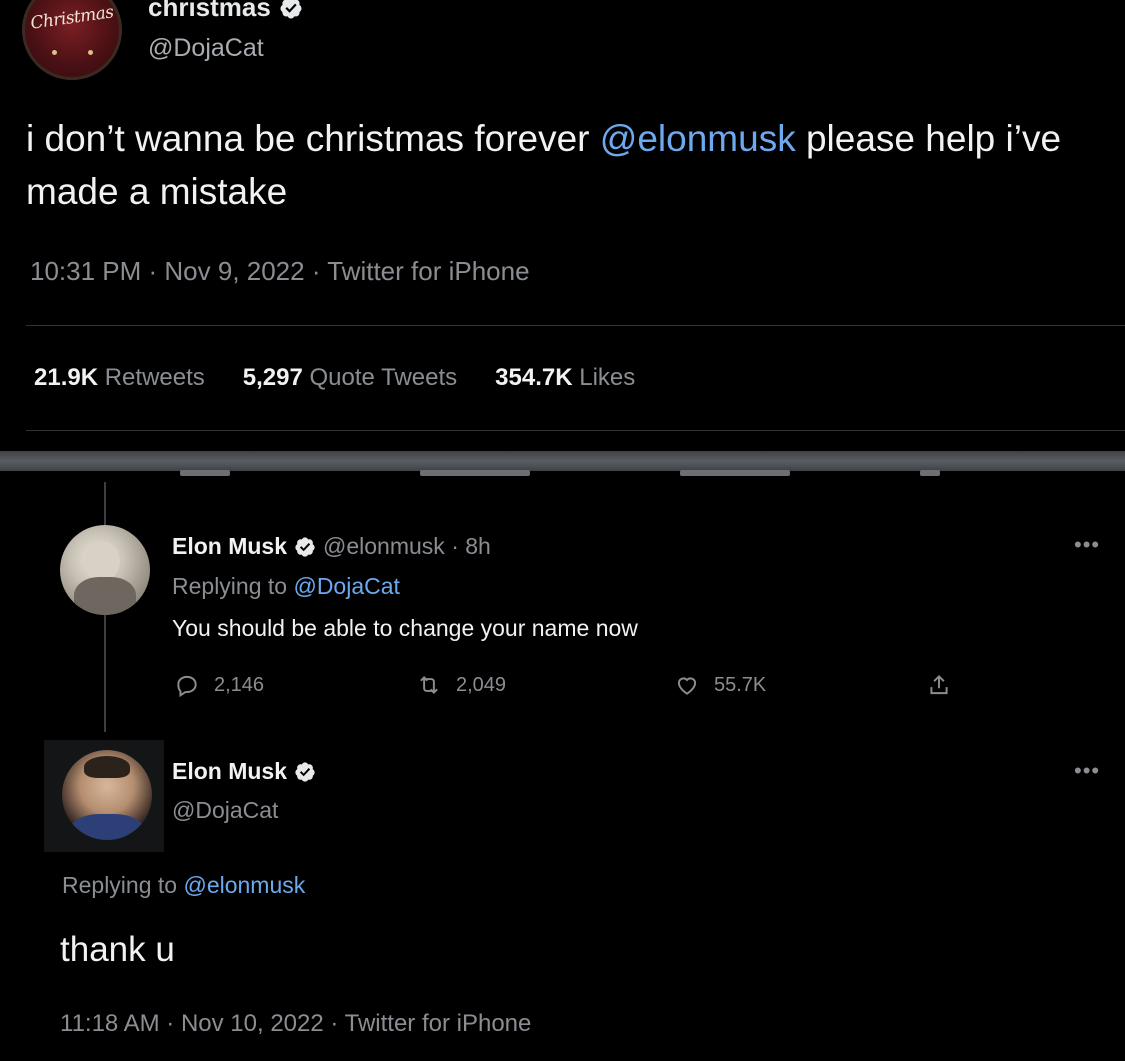 The height and width of the screenshot is (1061, 1125). I want to click on reply-author-row: Elon Musk, so click(244, 771).